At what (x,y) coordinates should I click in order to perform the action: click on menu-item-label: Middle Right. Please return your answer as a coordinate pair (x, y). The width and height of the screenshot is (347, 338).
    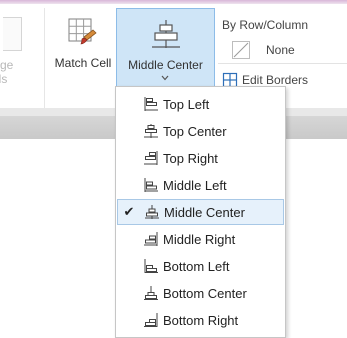
    Looking at the image, I should click on (199, 239).